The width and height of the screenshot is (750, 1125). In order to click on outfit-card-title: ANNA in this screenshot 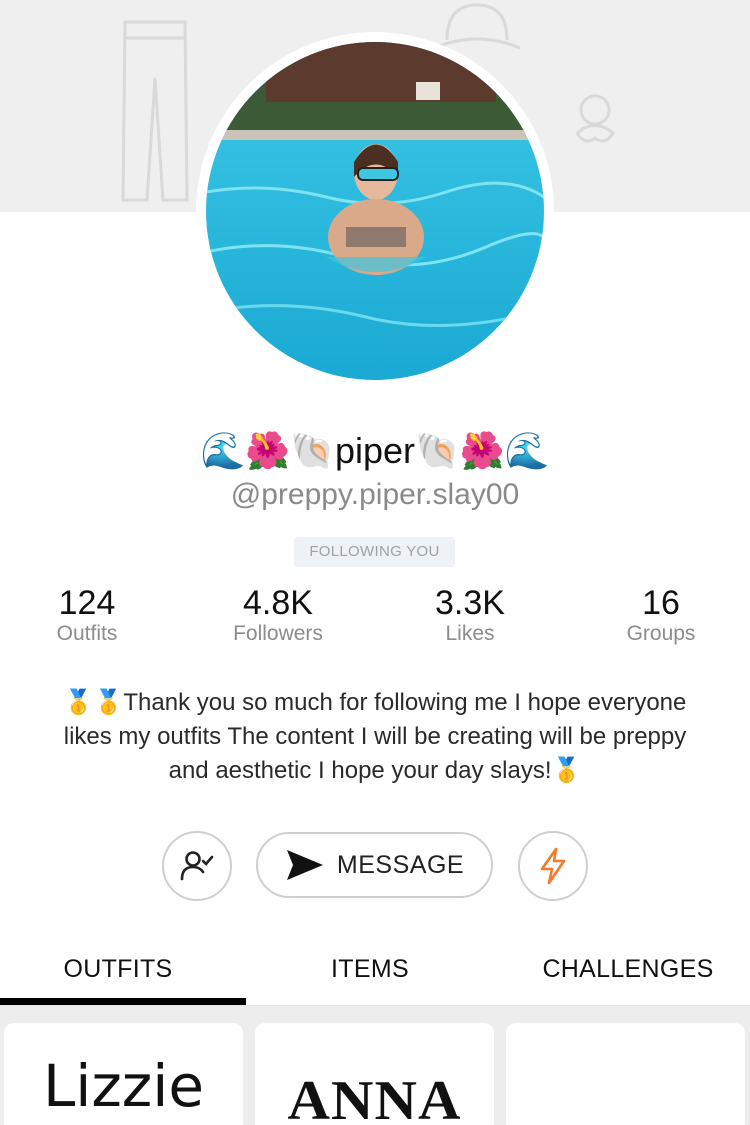, I will do `click(374, 1097)`.